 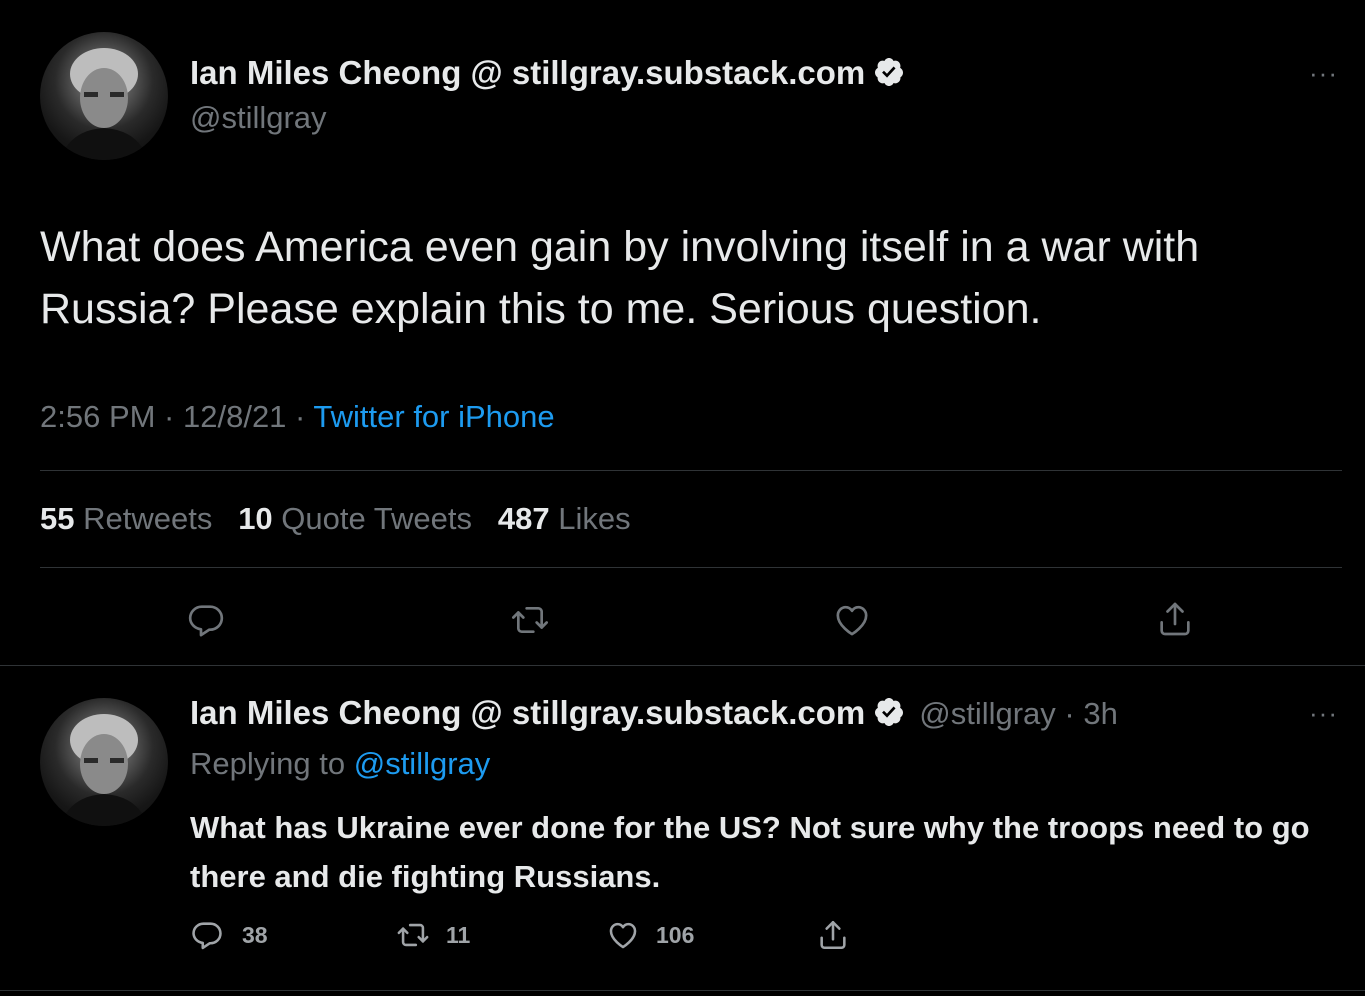 I want to click on quotes-count: 10, so click(x=255, y=518).